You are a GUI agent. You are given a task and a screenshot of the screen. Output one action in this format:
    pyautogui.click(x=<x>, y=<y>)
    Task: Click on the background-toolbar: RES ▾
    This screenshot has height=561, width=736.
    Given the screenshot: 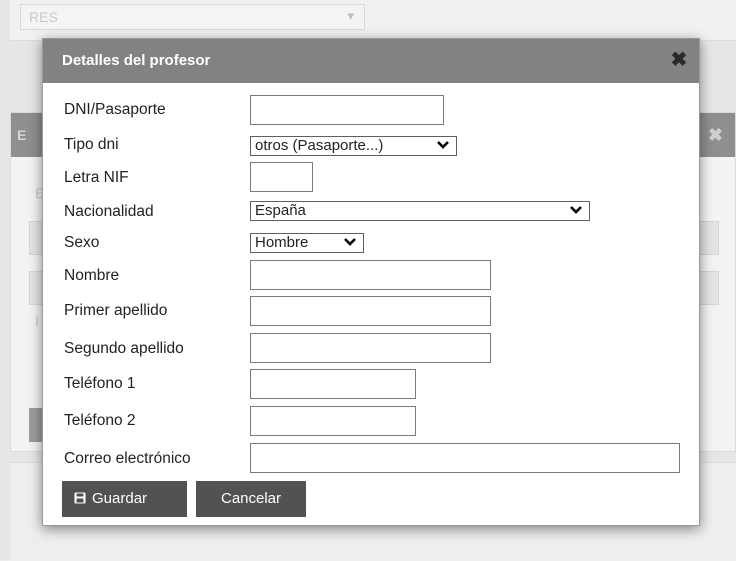 What is the action you would take?
    pyautogui.click(x=373, y=20)
    